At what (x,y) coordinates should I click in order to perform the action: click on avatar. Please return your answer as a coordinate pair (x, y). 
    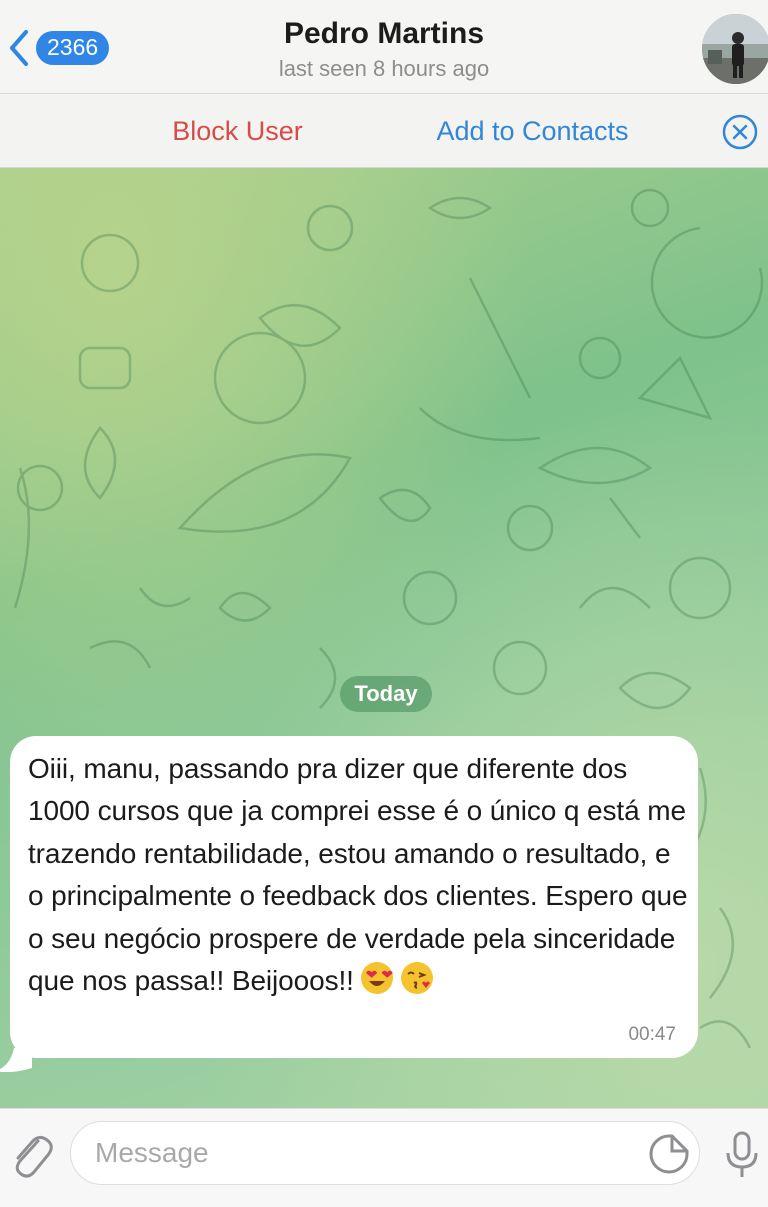
    Looking at the image, I should click on (735, 49).